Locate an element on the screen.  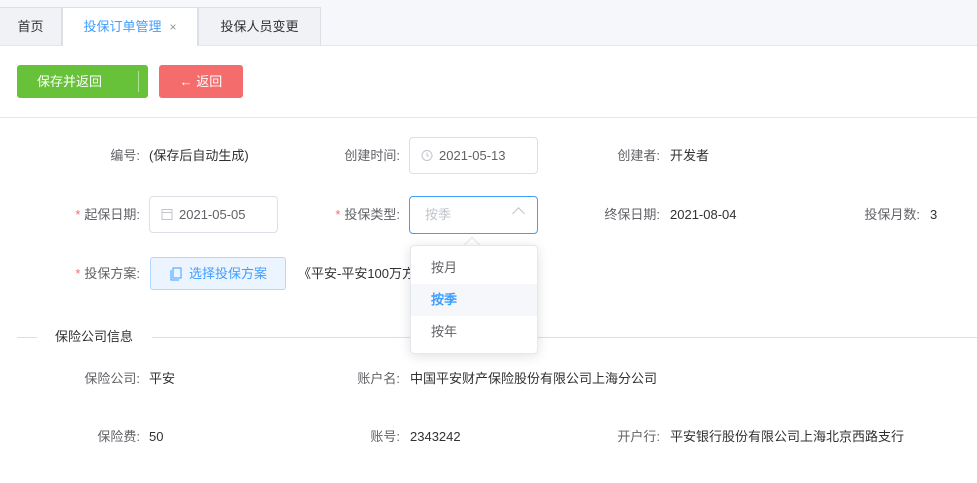
select-plan-button: 选择投保方案 is located at coordinates (218, 273).